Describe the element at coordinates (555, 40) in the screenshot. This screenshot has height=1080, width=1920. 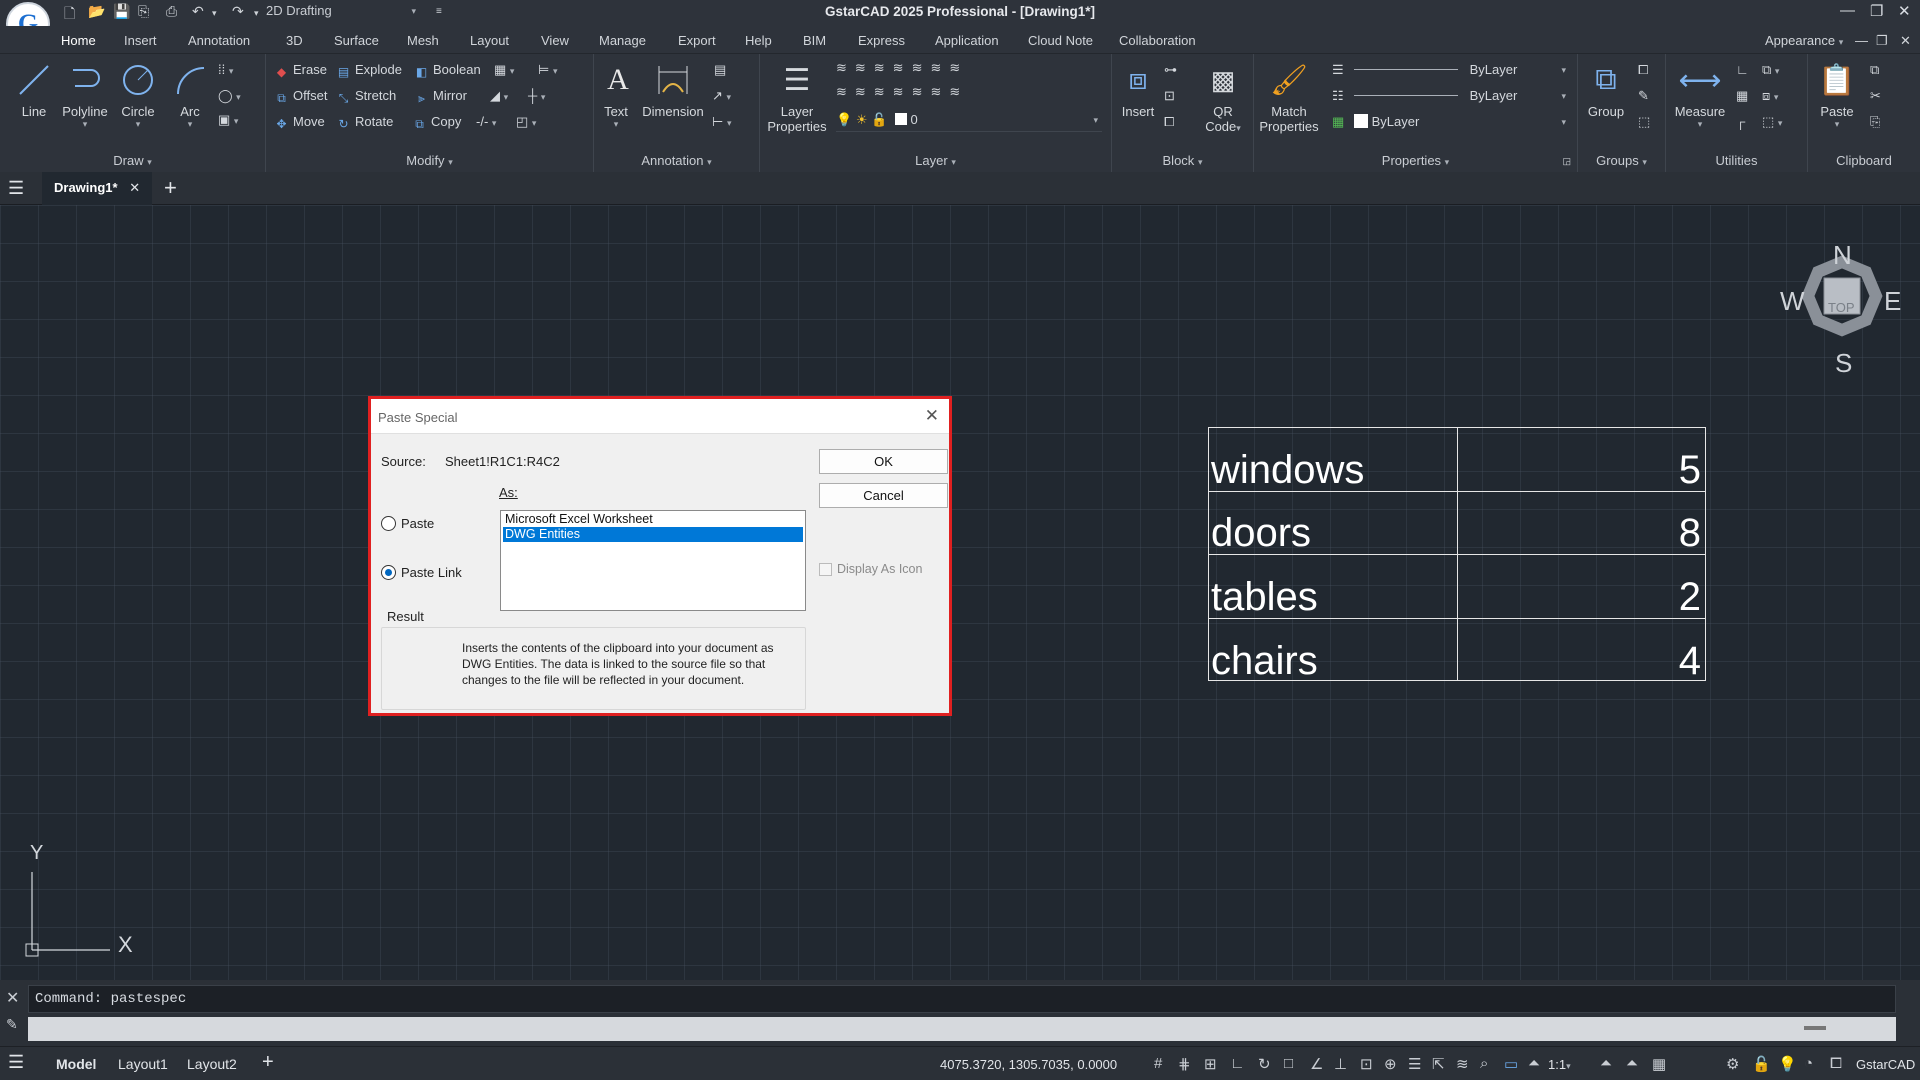
I see `tab-view: View` at that location.